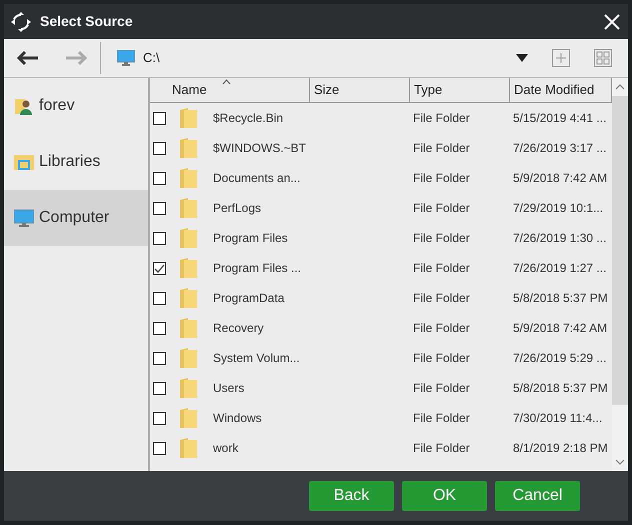 This screenshot has height=525, width=632. Describe the element at coordinates (238, 418) in the screenshot. I see `table-cell-text: Windows` at that location.